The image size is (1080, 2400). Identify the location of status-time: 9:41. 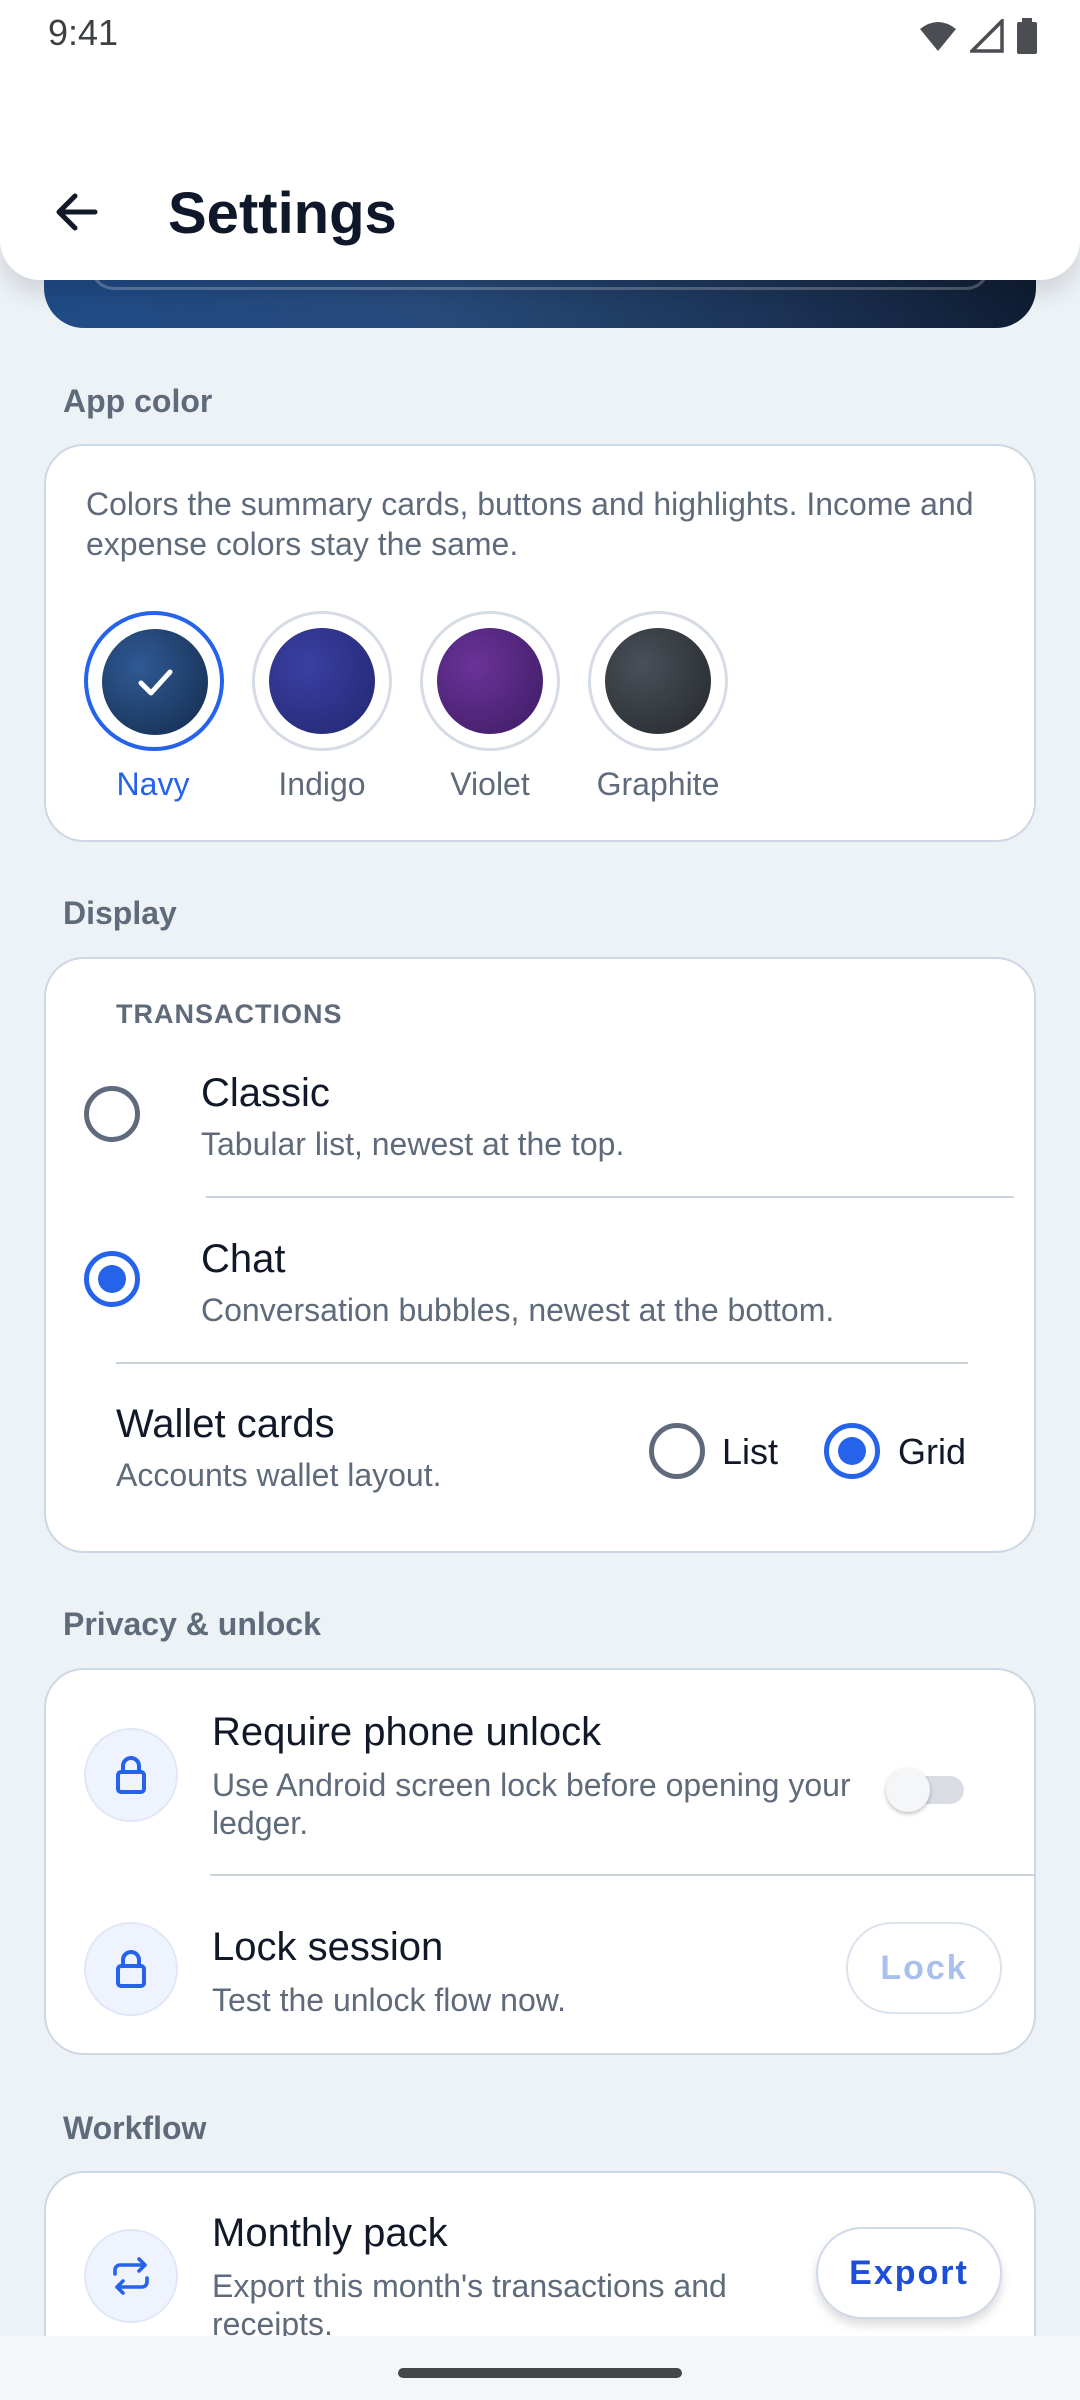
(83, 32).